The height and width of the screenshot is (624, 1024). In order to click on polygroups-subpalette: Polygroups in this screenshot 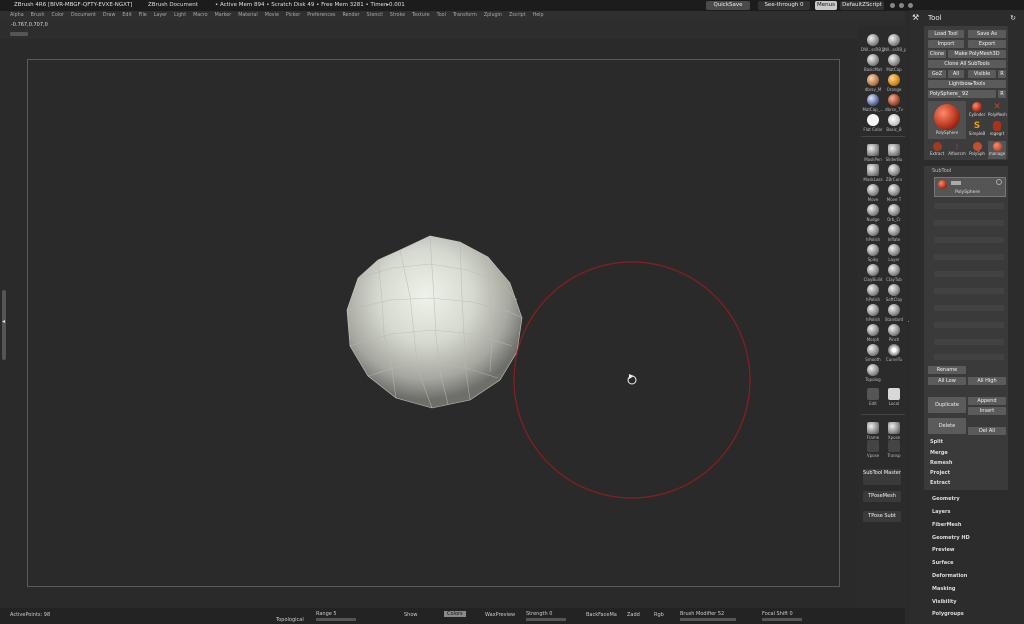, I will do `click(948, 614)`.